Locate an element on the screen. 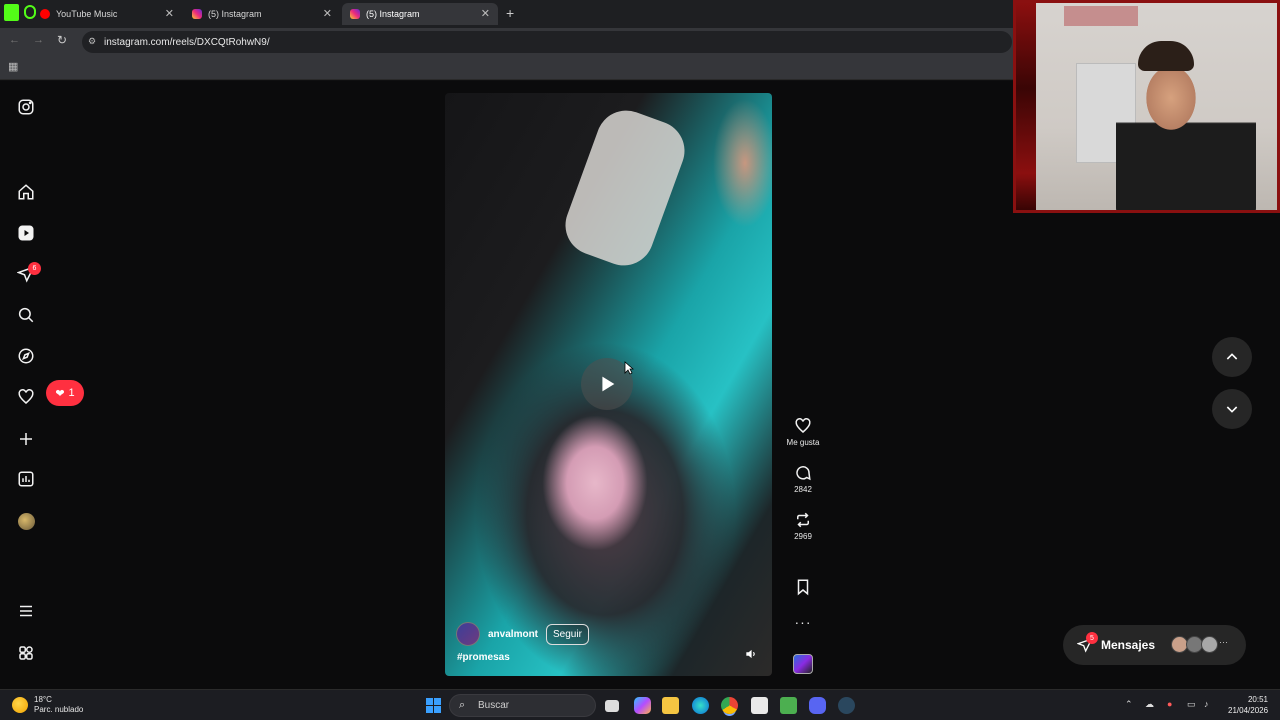  reload-icon: ↻ is located at coordinates (62, 40).